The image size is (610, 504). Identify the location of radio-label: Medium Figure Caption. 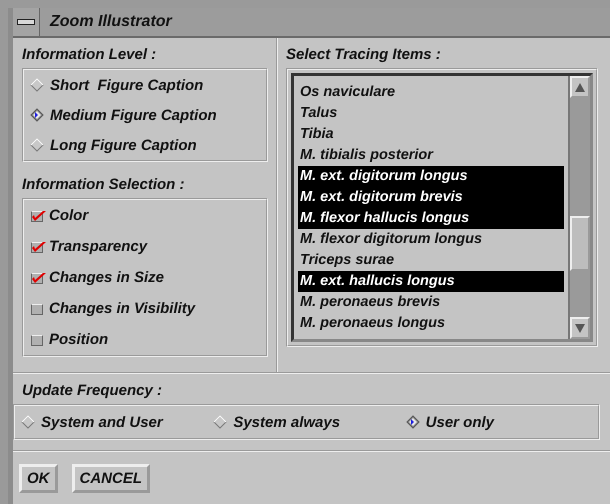
(133, 115).